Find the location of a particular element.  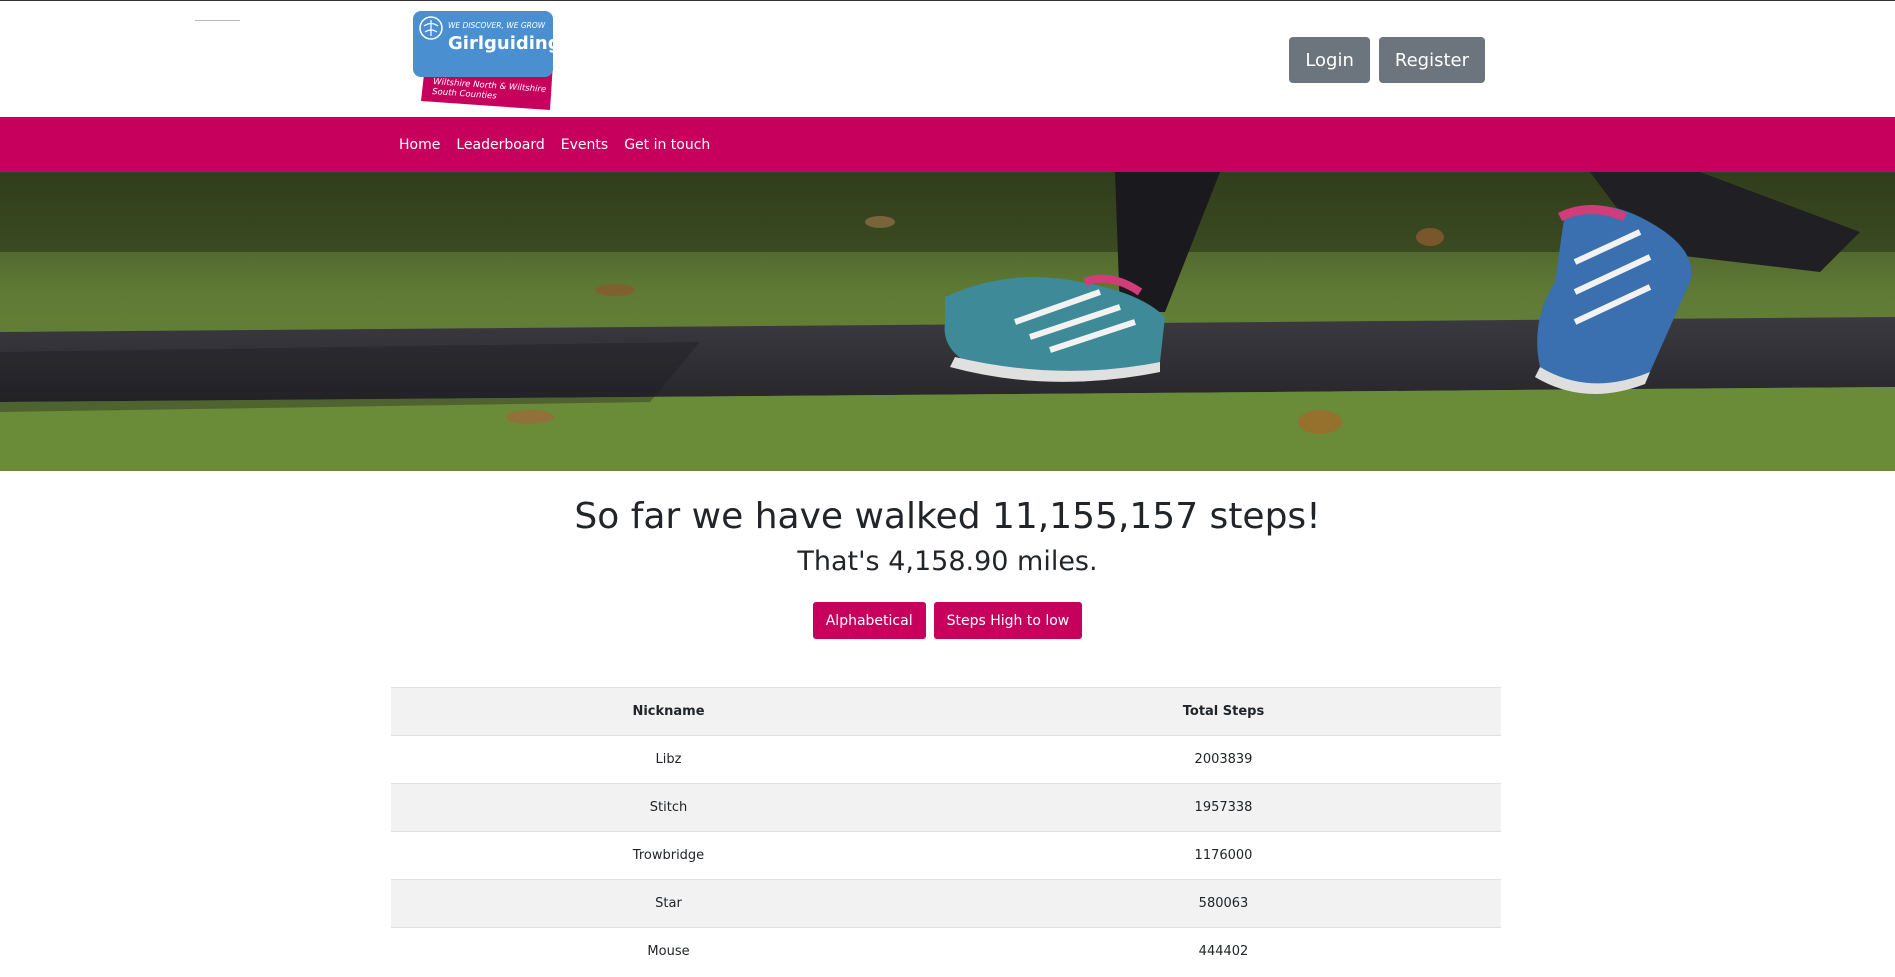

logo-tagline: WE DISCOVER, WE GROW is located at coordinates (497, 25).